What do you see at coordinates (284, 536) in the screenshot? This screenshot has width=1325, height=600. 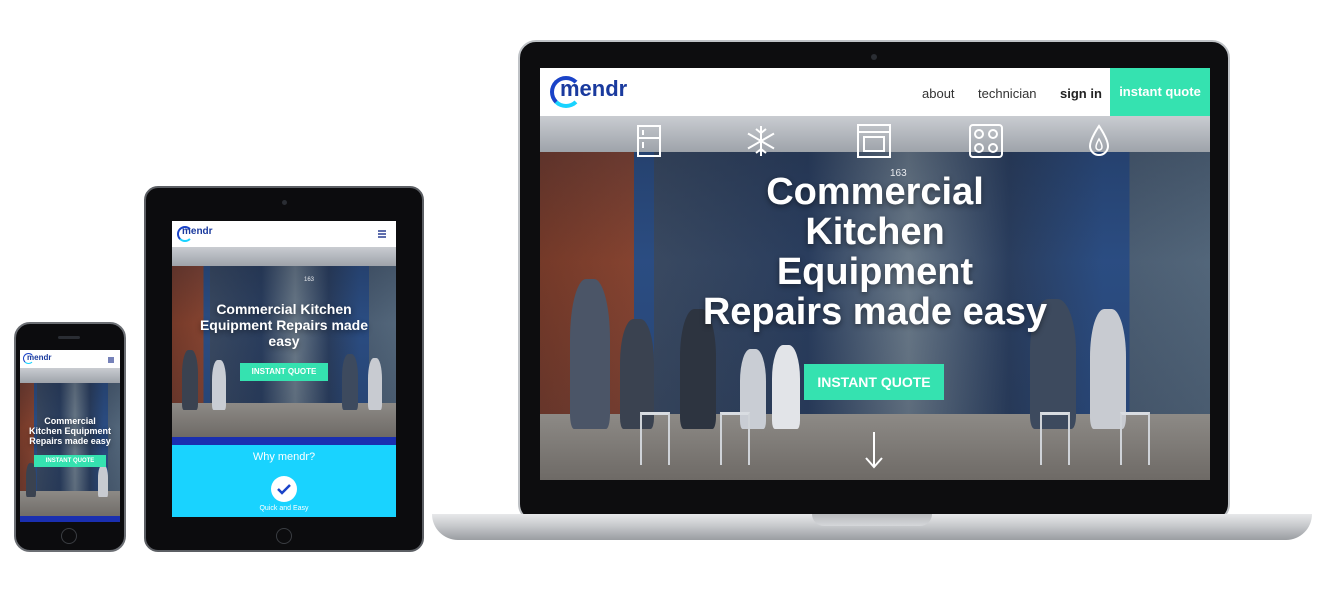 I see `tablet-home-button` at bounding box center [284, 536].